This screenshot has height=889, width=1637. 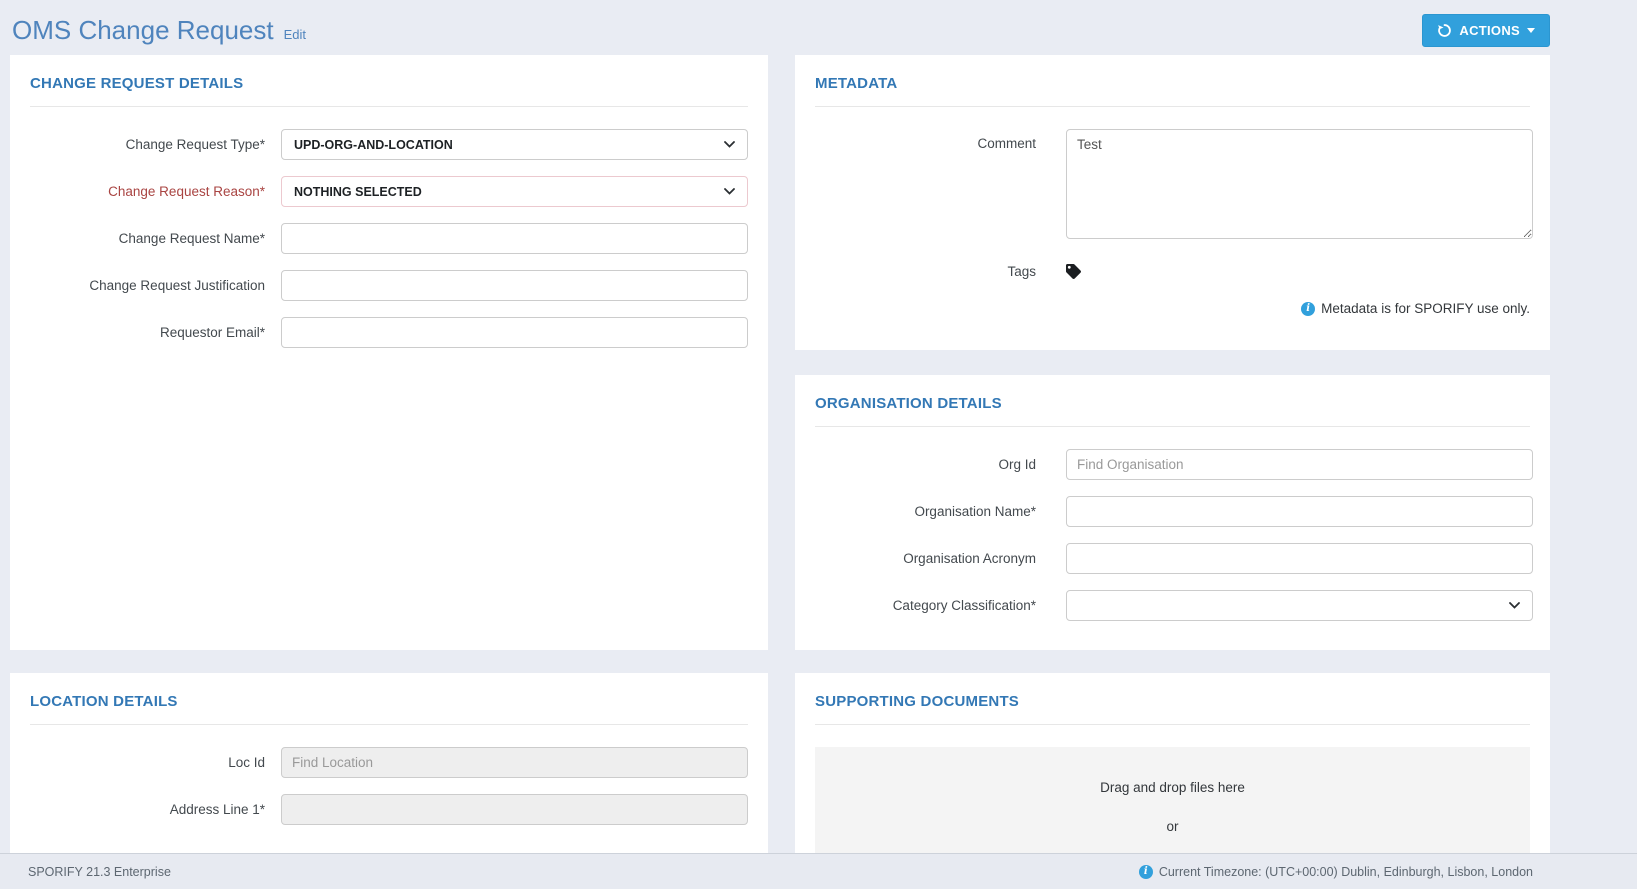 I want to click on history-icon, so click(x=1444, y=30).